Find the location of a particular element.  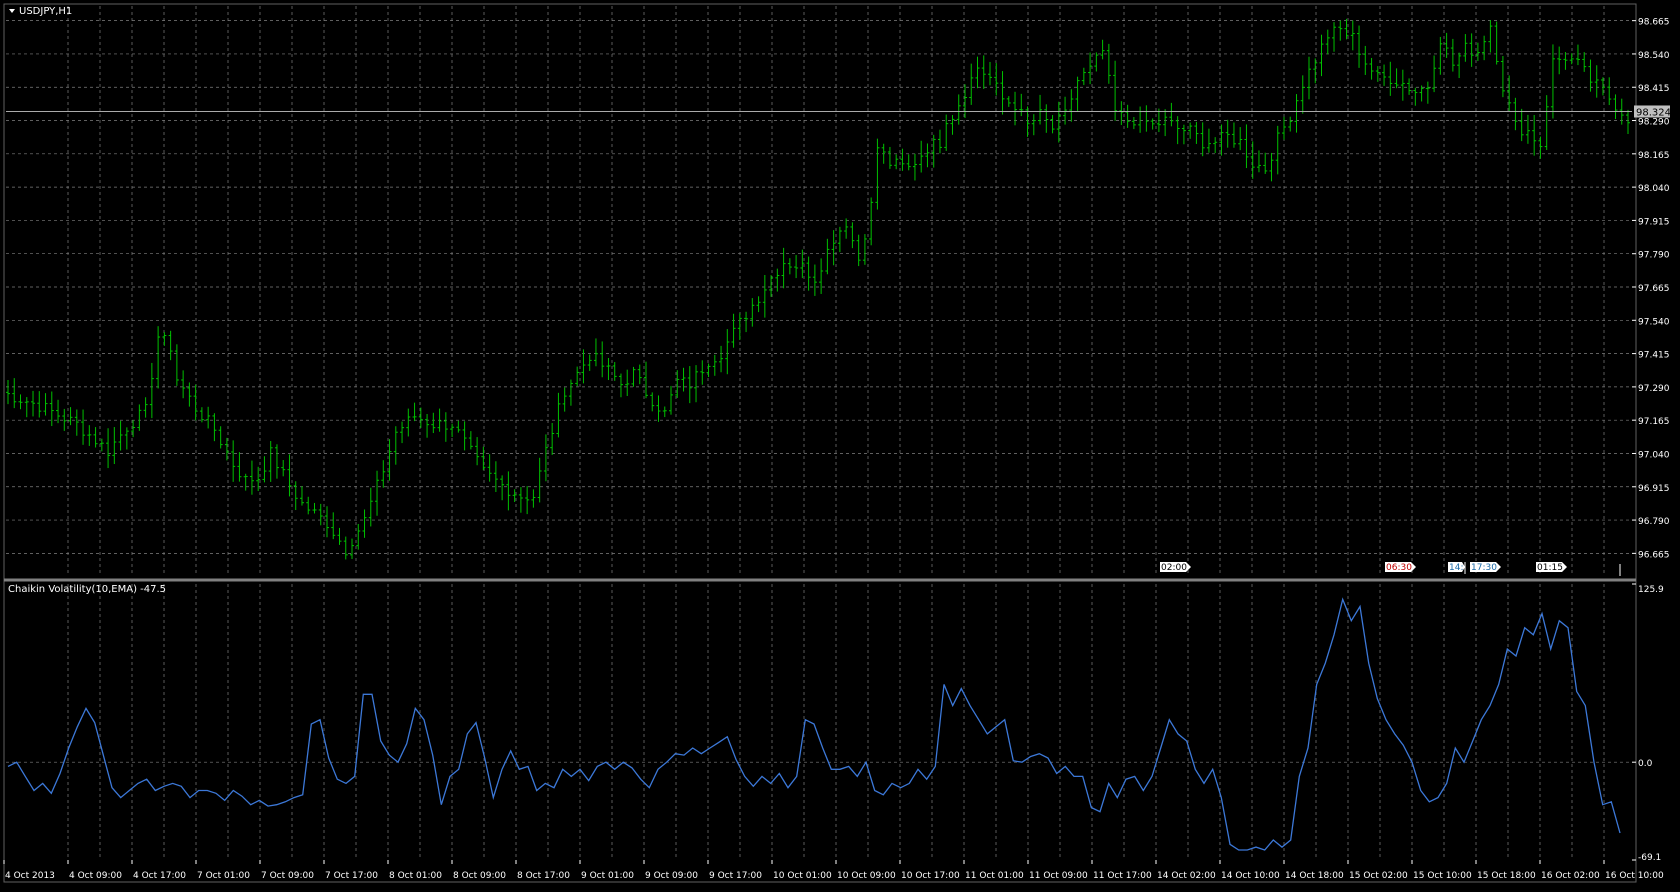

time-tick-label: 16 Oct 02:00 is located at coordinates (1570, 876).